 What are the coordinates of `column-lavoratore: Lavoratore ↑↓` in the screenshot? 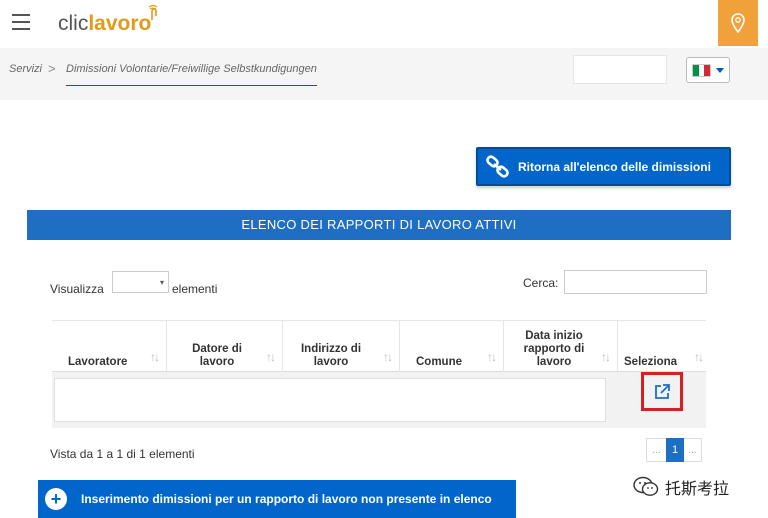 It's located at (109, 347).